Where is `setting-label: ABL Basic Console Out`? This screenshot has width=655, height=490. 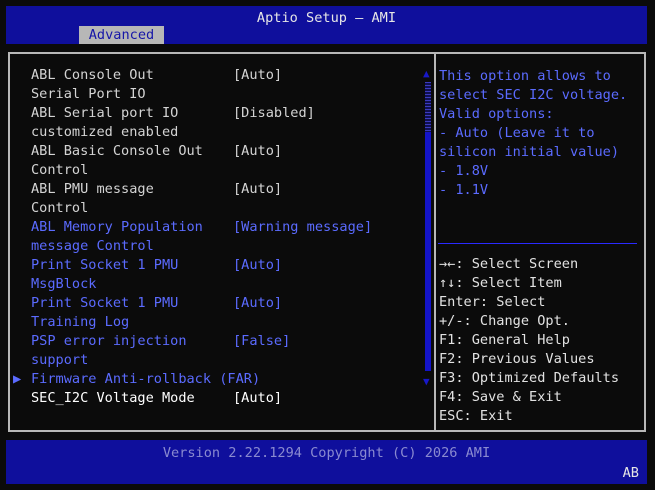
setting-label: ABL Basic Console Out is located at coordinates (117, 151).